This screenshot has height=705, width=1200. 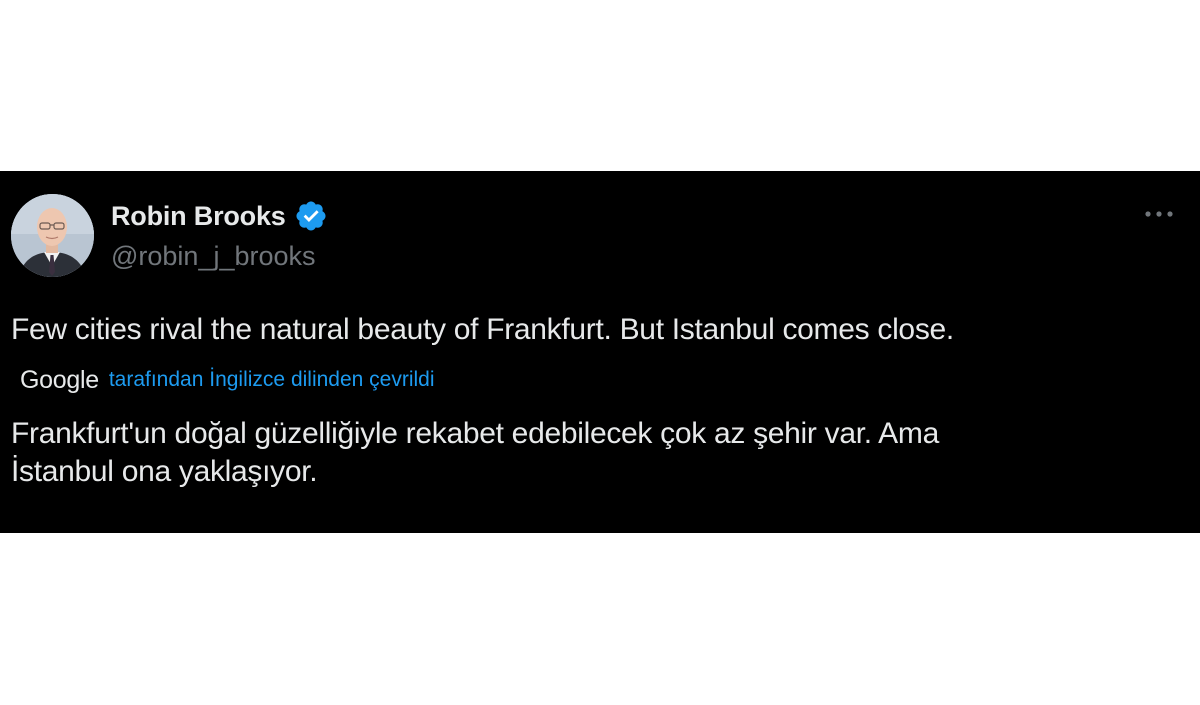 I want to click on verified-badge-icon, so click(x=311, y=216).